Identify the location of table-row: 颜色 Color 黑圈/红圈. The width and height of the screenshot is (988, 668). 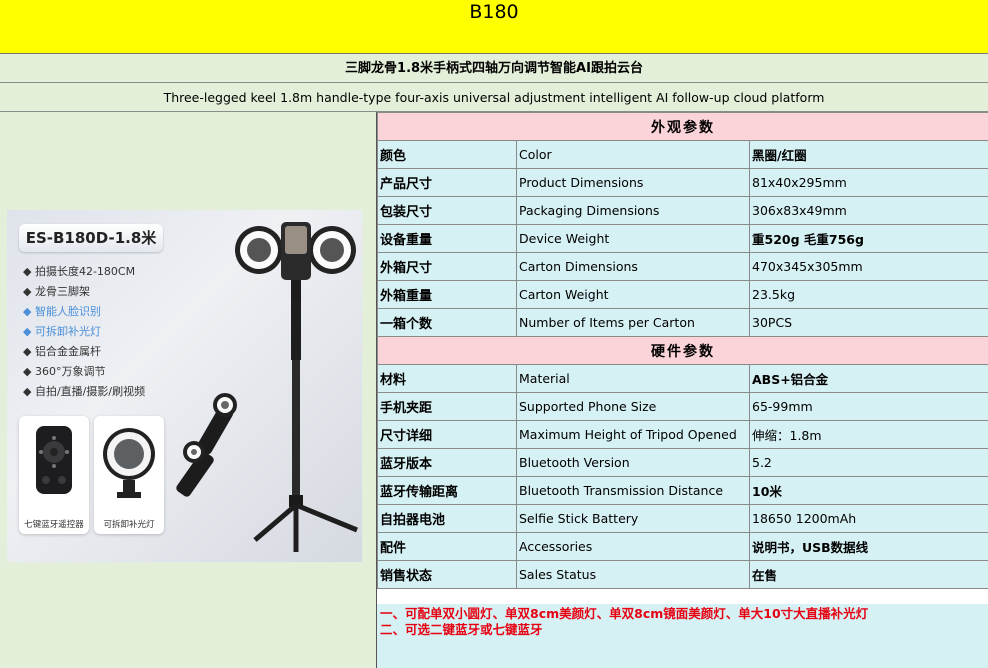
(682, 154).